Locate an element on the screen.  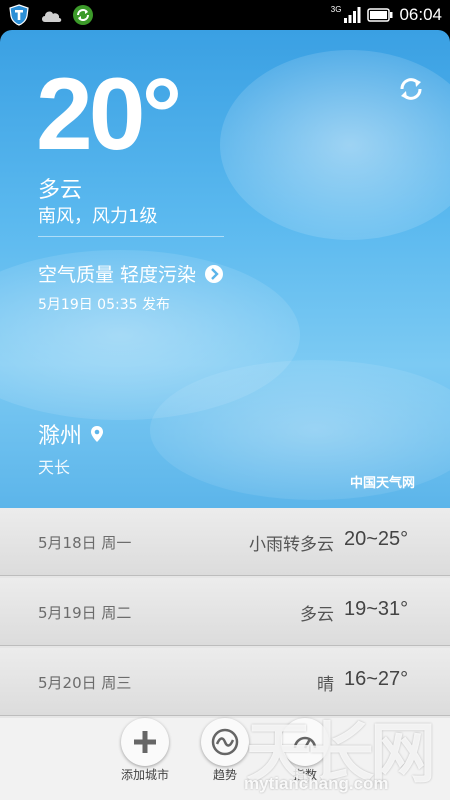
bottom-tab-bar: 添加城市 趋势 指数 is located at coordinates (225, 759).